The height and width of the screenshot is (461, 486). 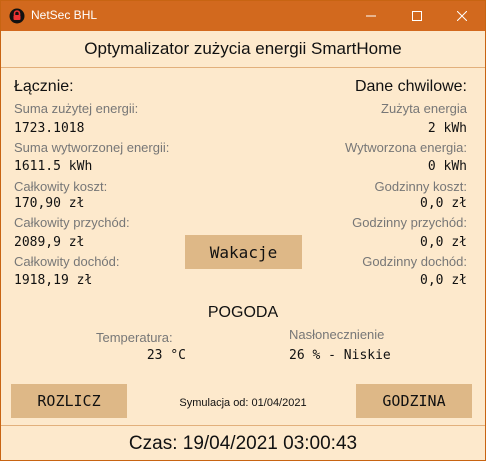 I want to click on minimize-icon, so click(x=371, y=16).